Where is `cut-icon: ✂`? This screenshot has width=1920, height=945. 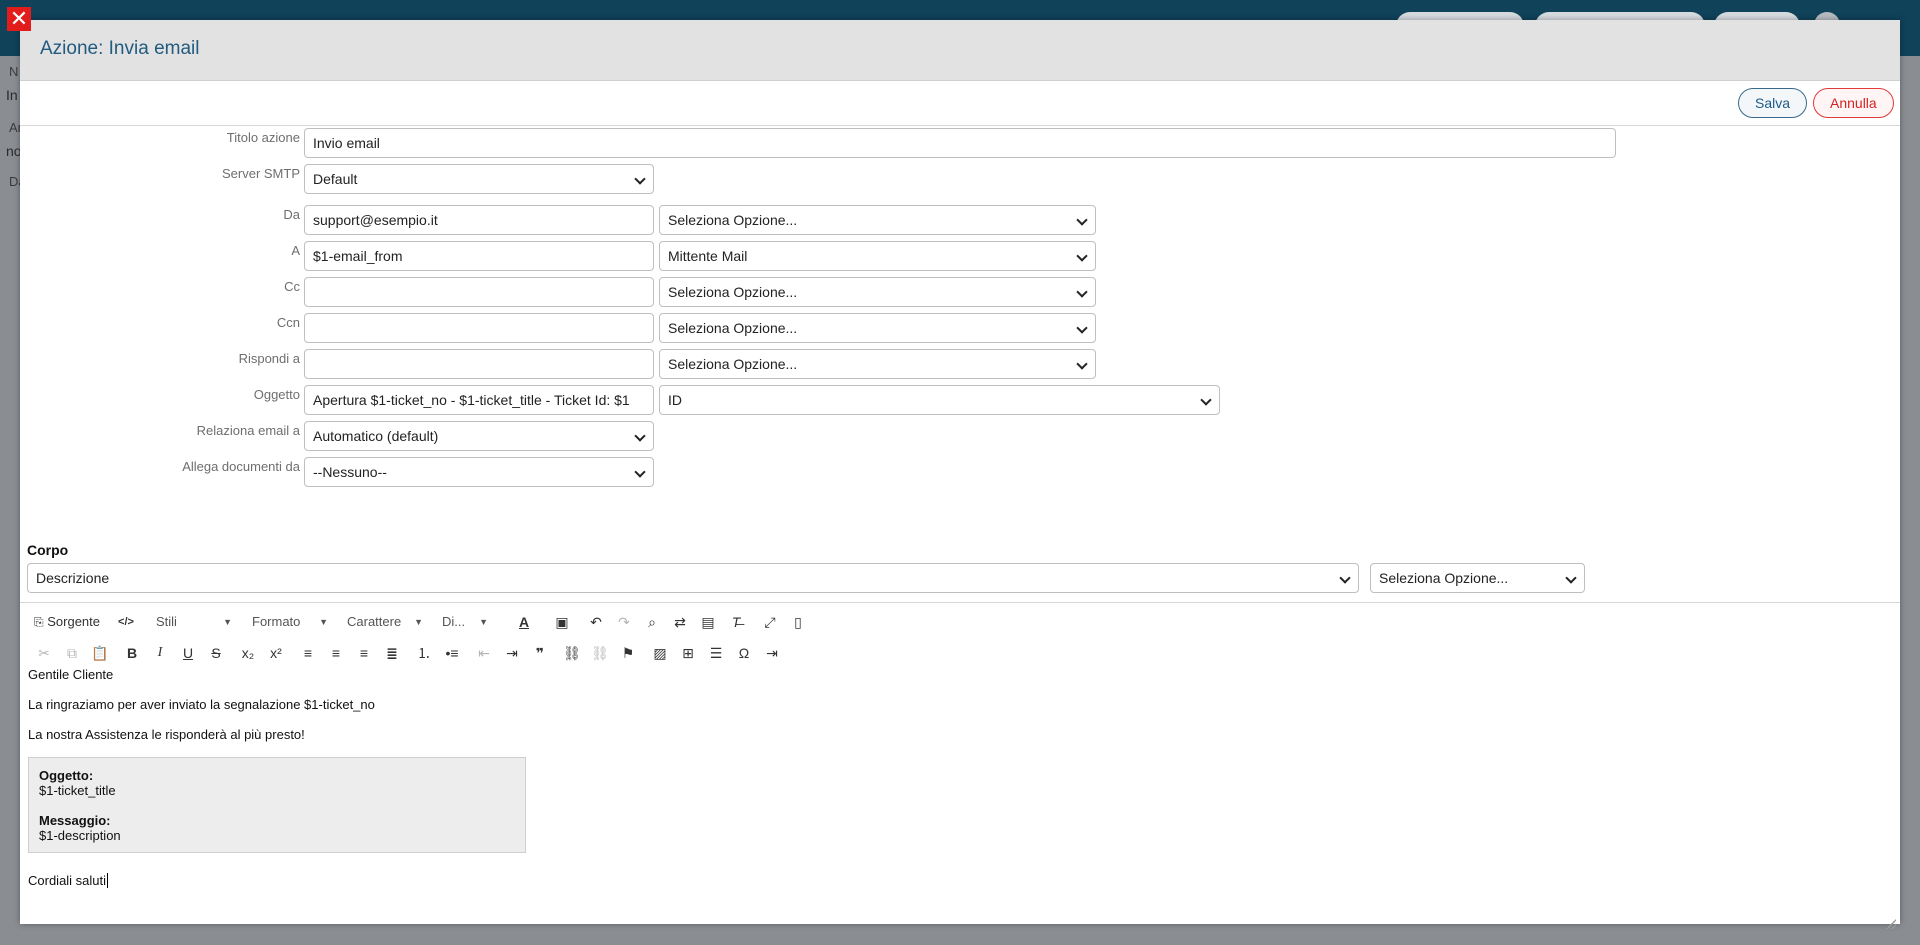
cut-icon: ✂ is located at coordinates (44, 653).